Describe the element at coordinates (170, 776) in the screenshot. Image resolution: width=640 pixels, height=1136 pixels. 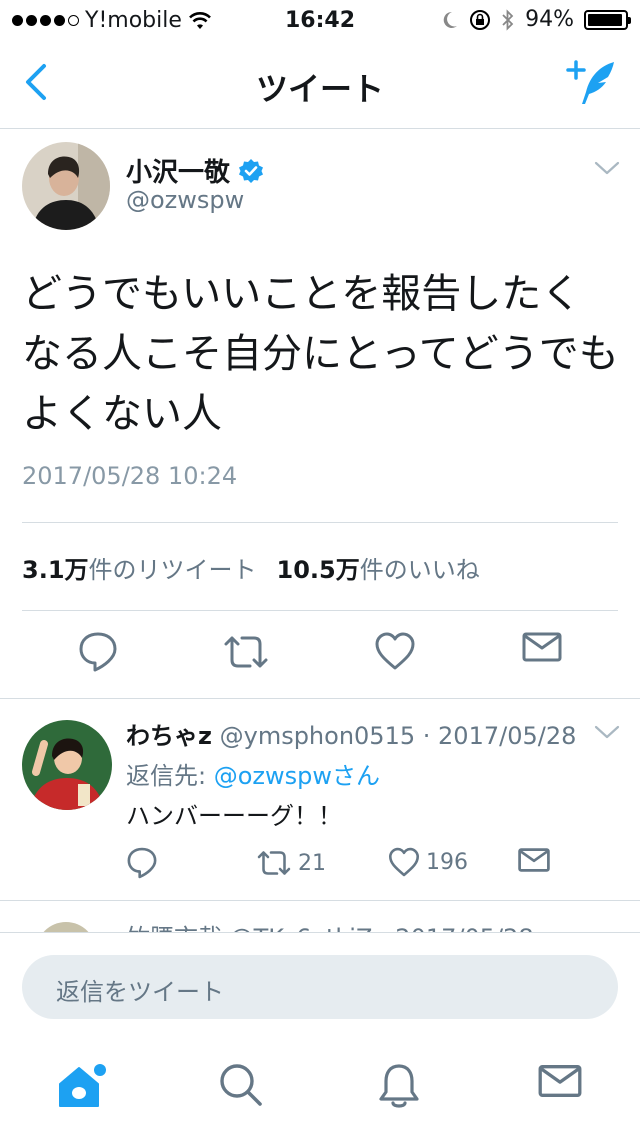
I see `reply-to-prefix: 返信先:` at that location.